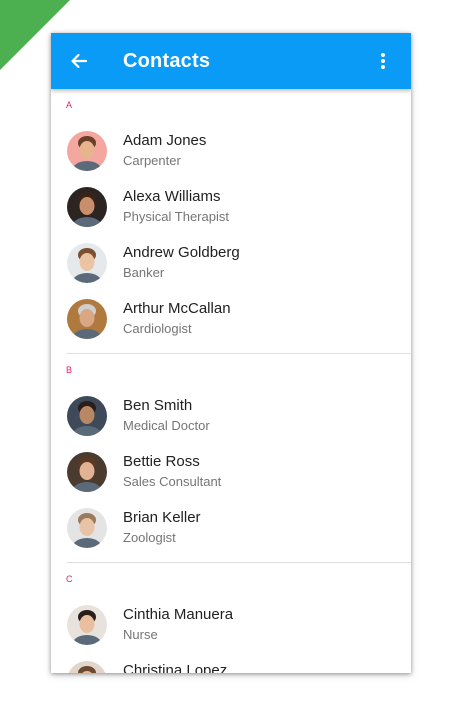  I want to click on arrow-left-icon, so click(79, 61).